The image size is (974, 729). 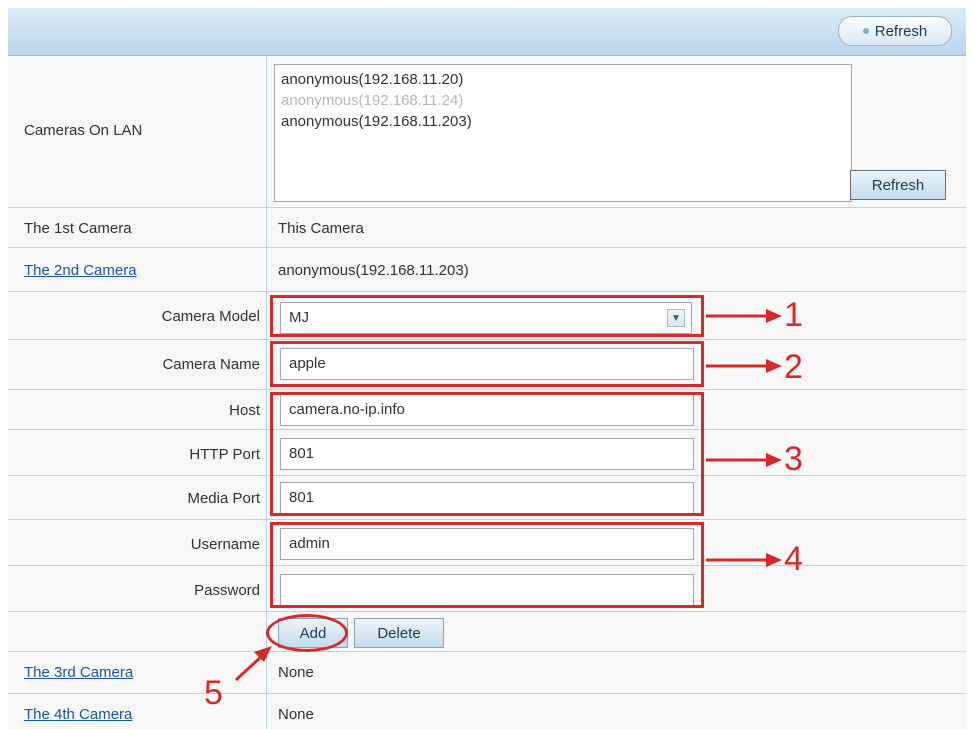 I want to click on row-buttons, so click(x=487, y=632).